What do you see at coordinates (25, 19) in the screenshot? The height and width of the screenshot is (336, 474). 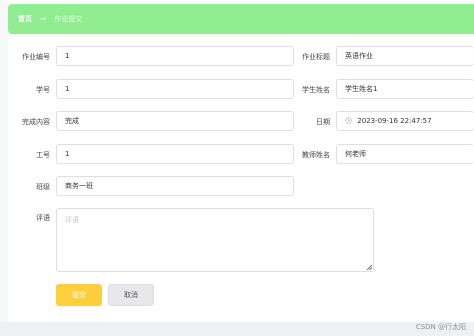 I see `breadcrumb-home: 首页` at bounding box center [25, 19].